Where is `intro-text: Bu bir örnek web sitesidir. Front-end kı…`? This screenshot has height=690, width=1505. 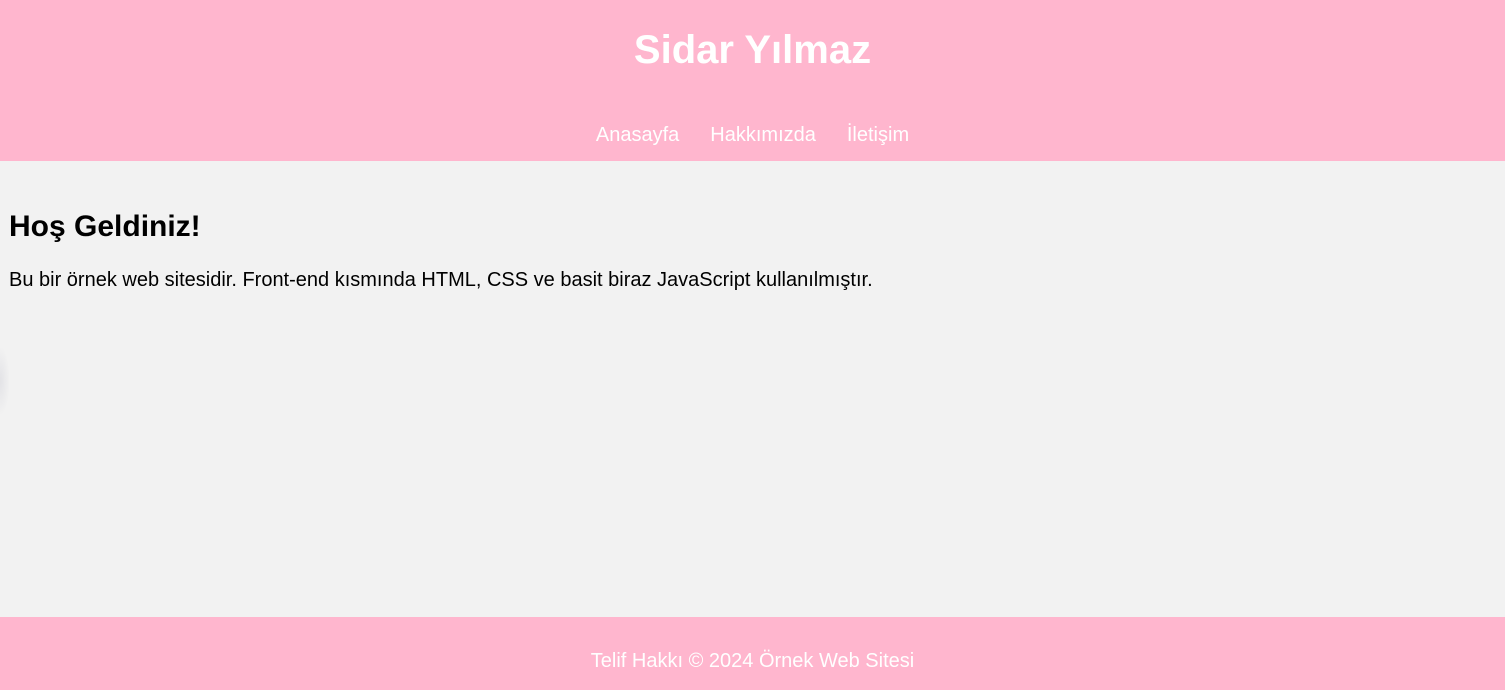
intro-text: Bu bir örnek web sitesidir. Front-end kı… is located at coordinates (441, 280).